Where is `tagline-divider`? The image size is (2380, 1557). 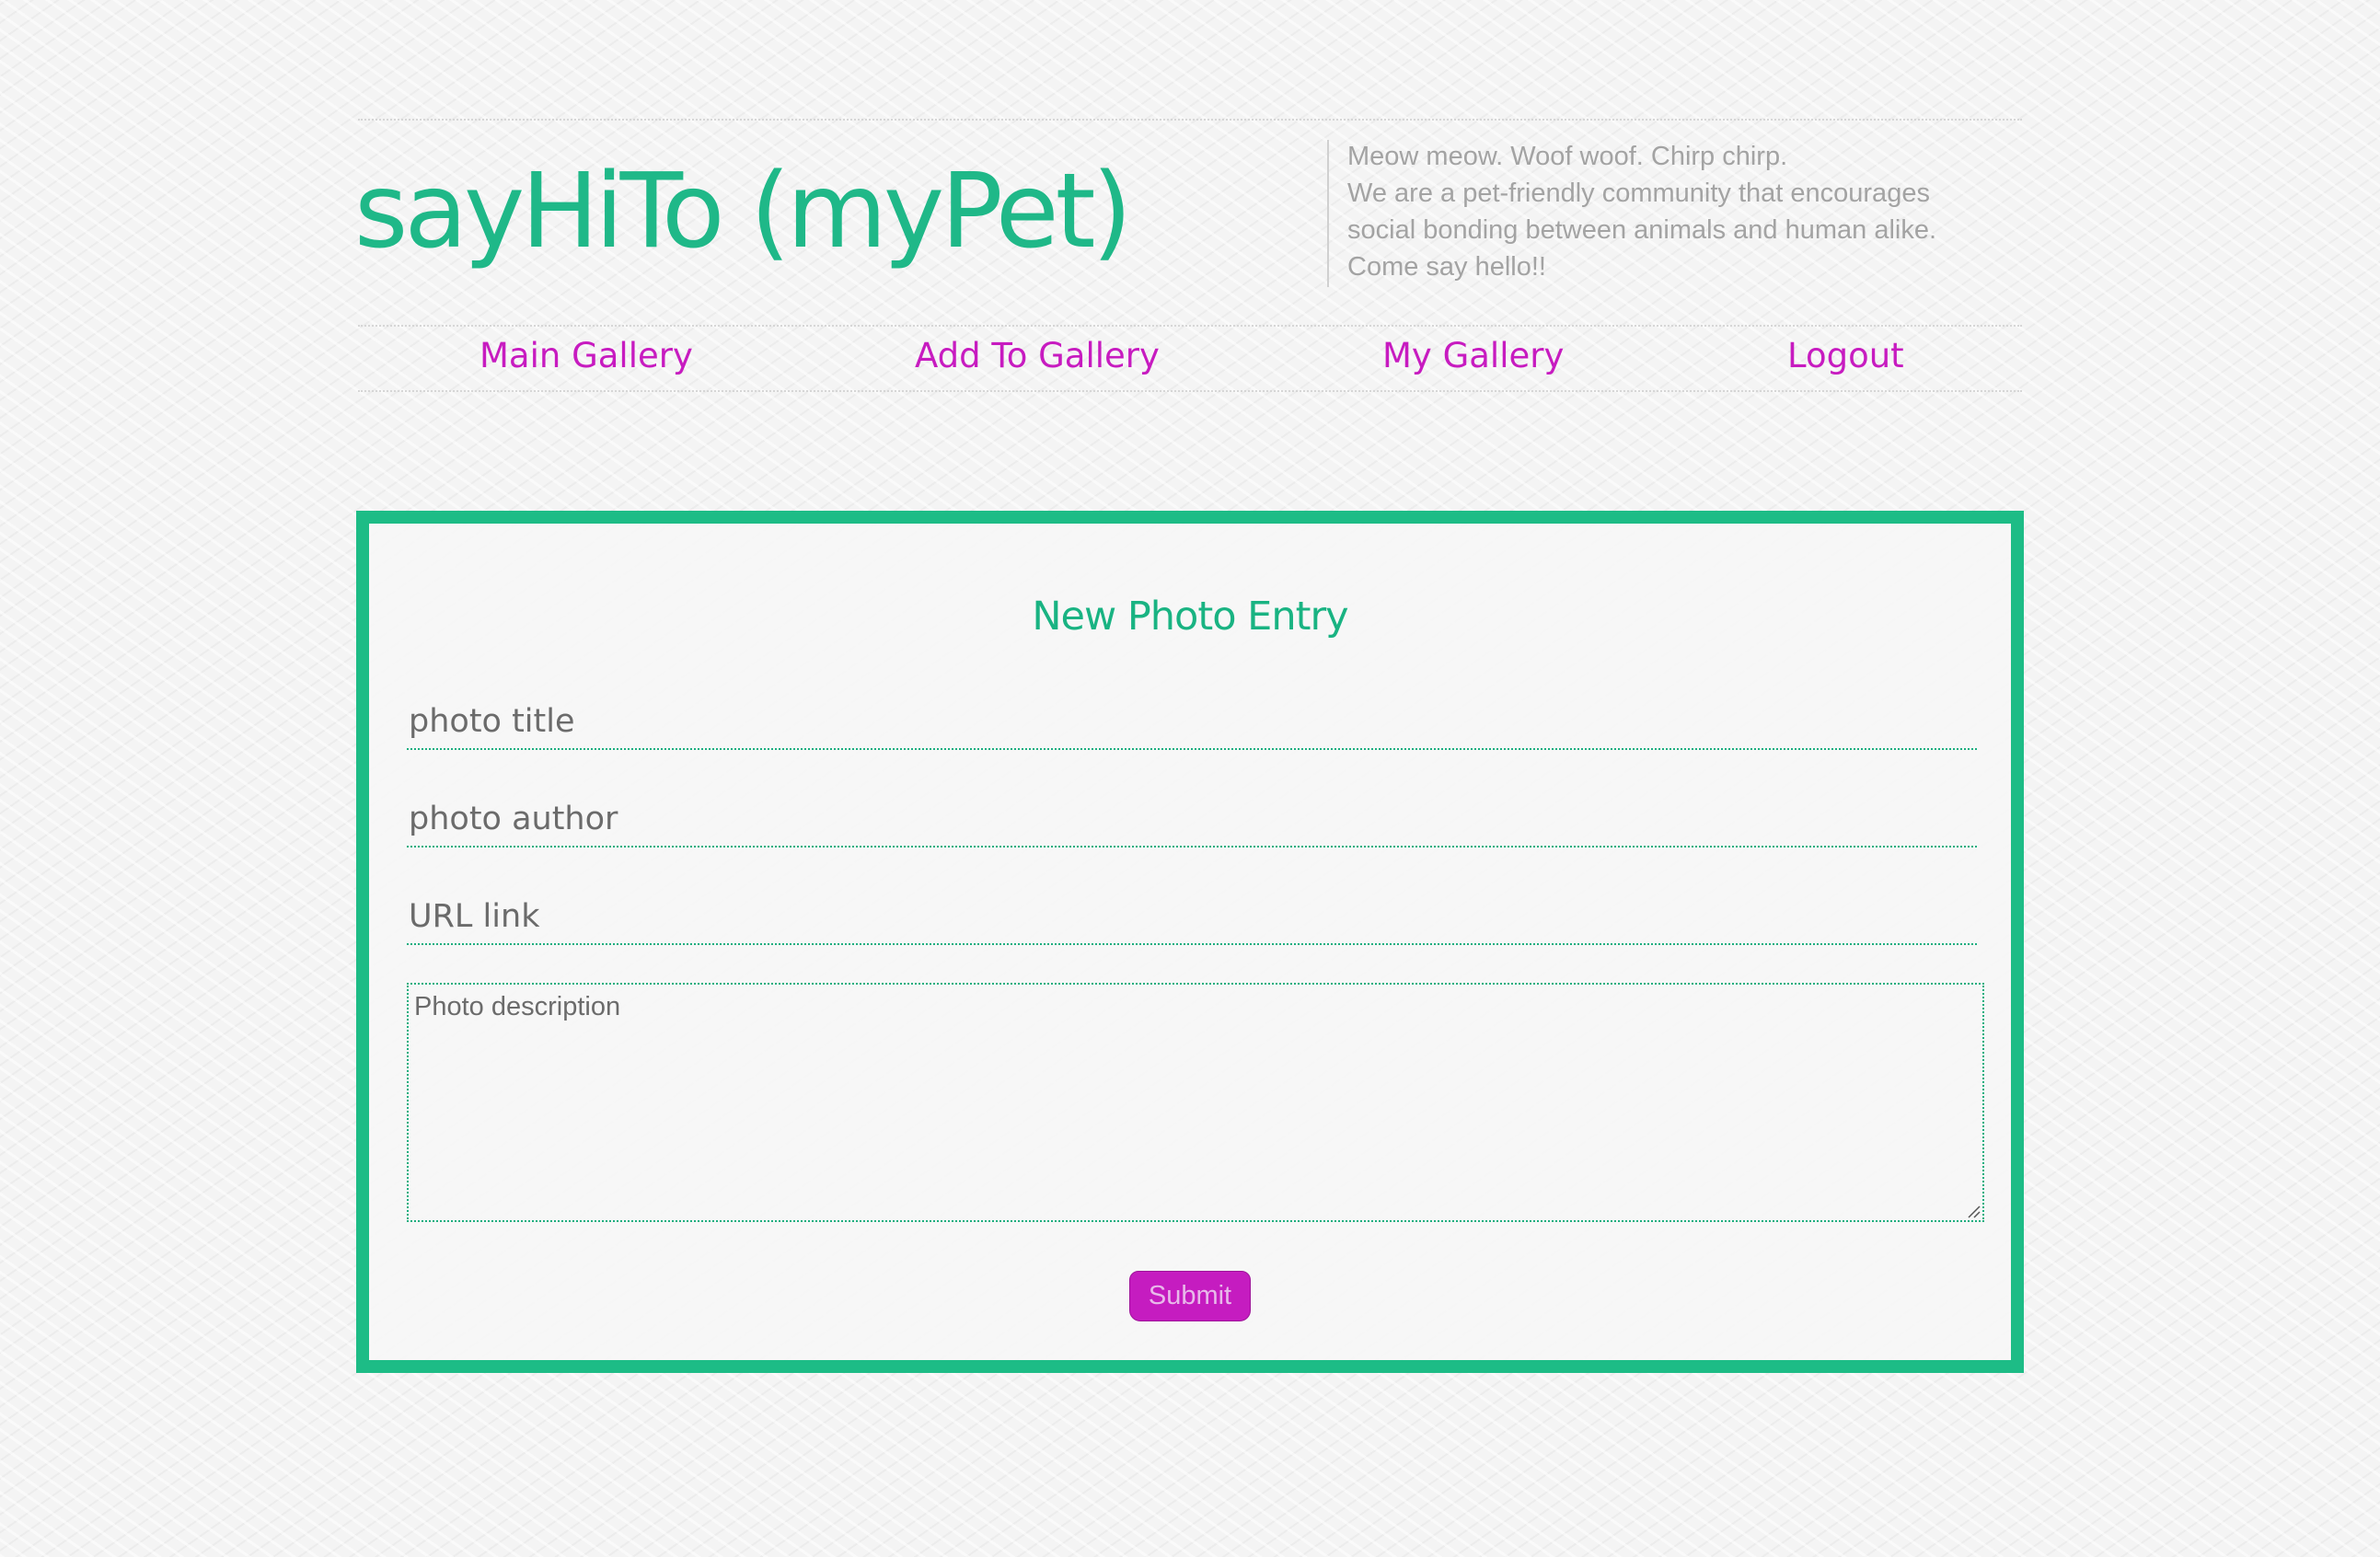 tagline-divider is located at coordinates (1328, 213).